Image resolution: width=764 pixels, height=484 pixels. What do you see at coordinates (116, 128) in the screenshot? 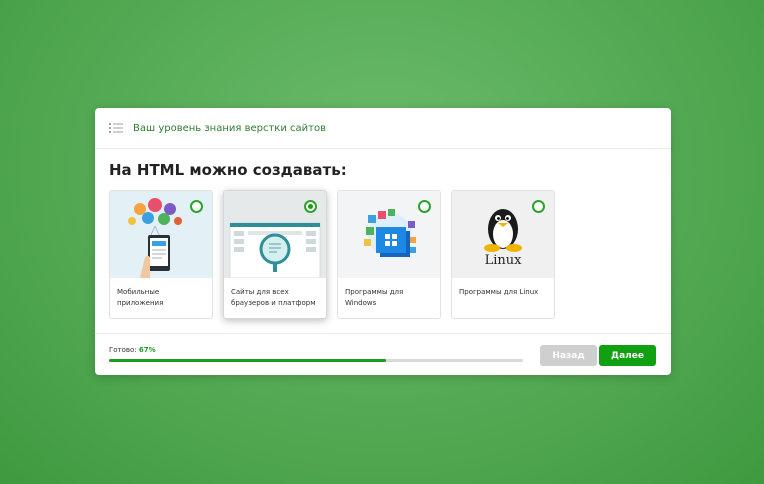
I see `list-icon` at bounding box center [116, 128].